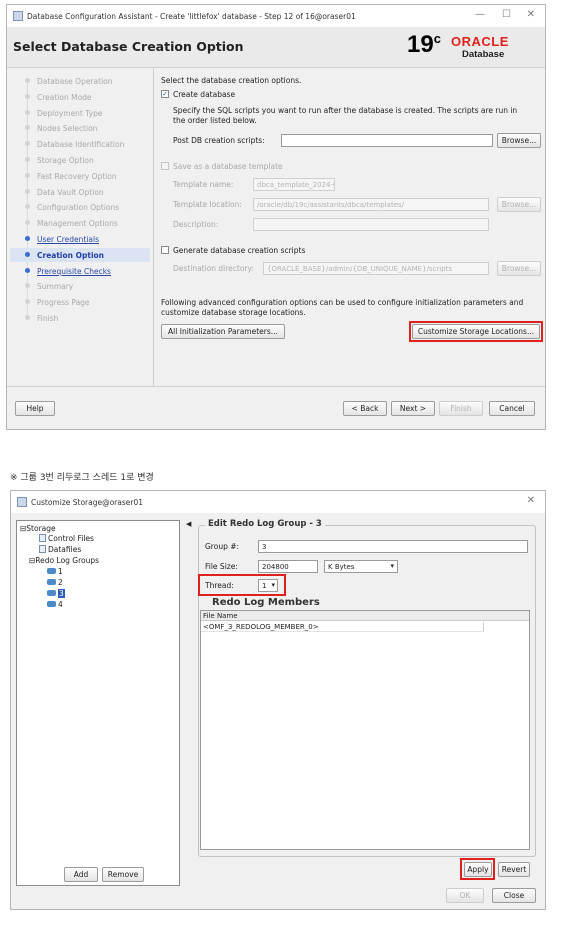 Image resolution: width=580 pixels, height=925 pixels. What do you see at coordinates (66, 538) in the screenshot?
I see `tree-node-control-files: Control Files` at bounding box center [66, 538].